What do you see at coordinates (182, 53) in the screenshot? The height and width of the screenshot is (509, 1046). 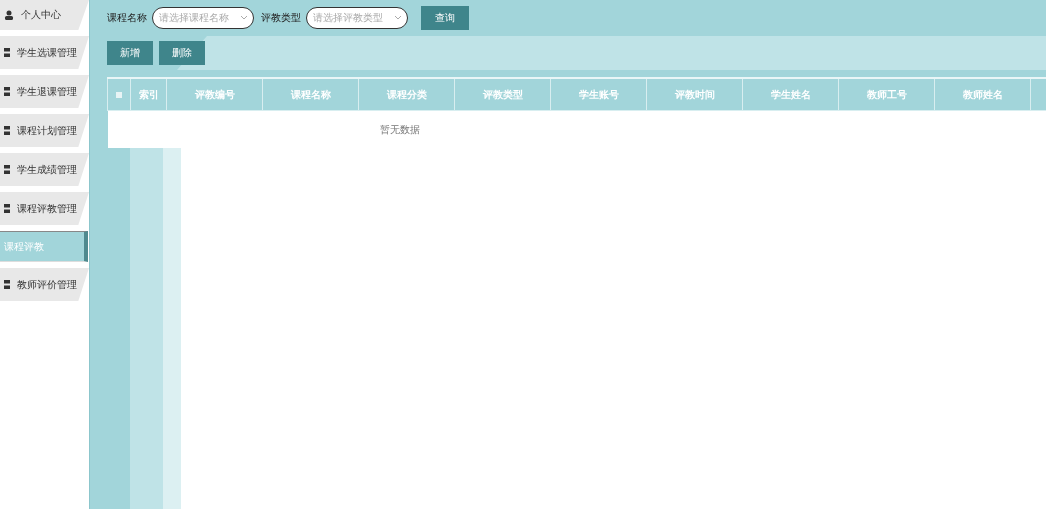 I see `delete-button: 删除` at bounding box center [182, 53].